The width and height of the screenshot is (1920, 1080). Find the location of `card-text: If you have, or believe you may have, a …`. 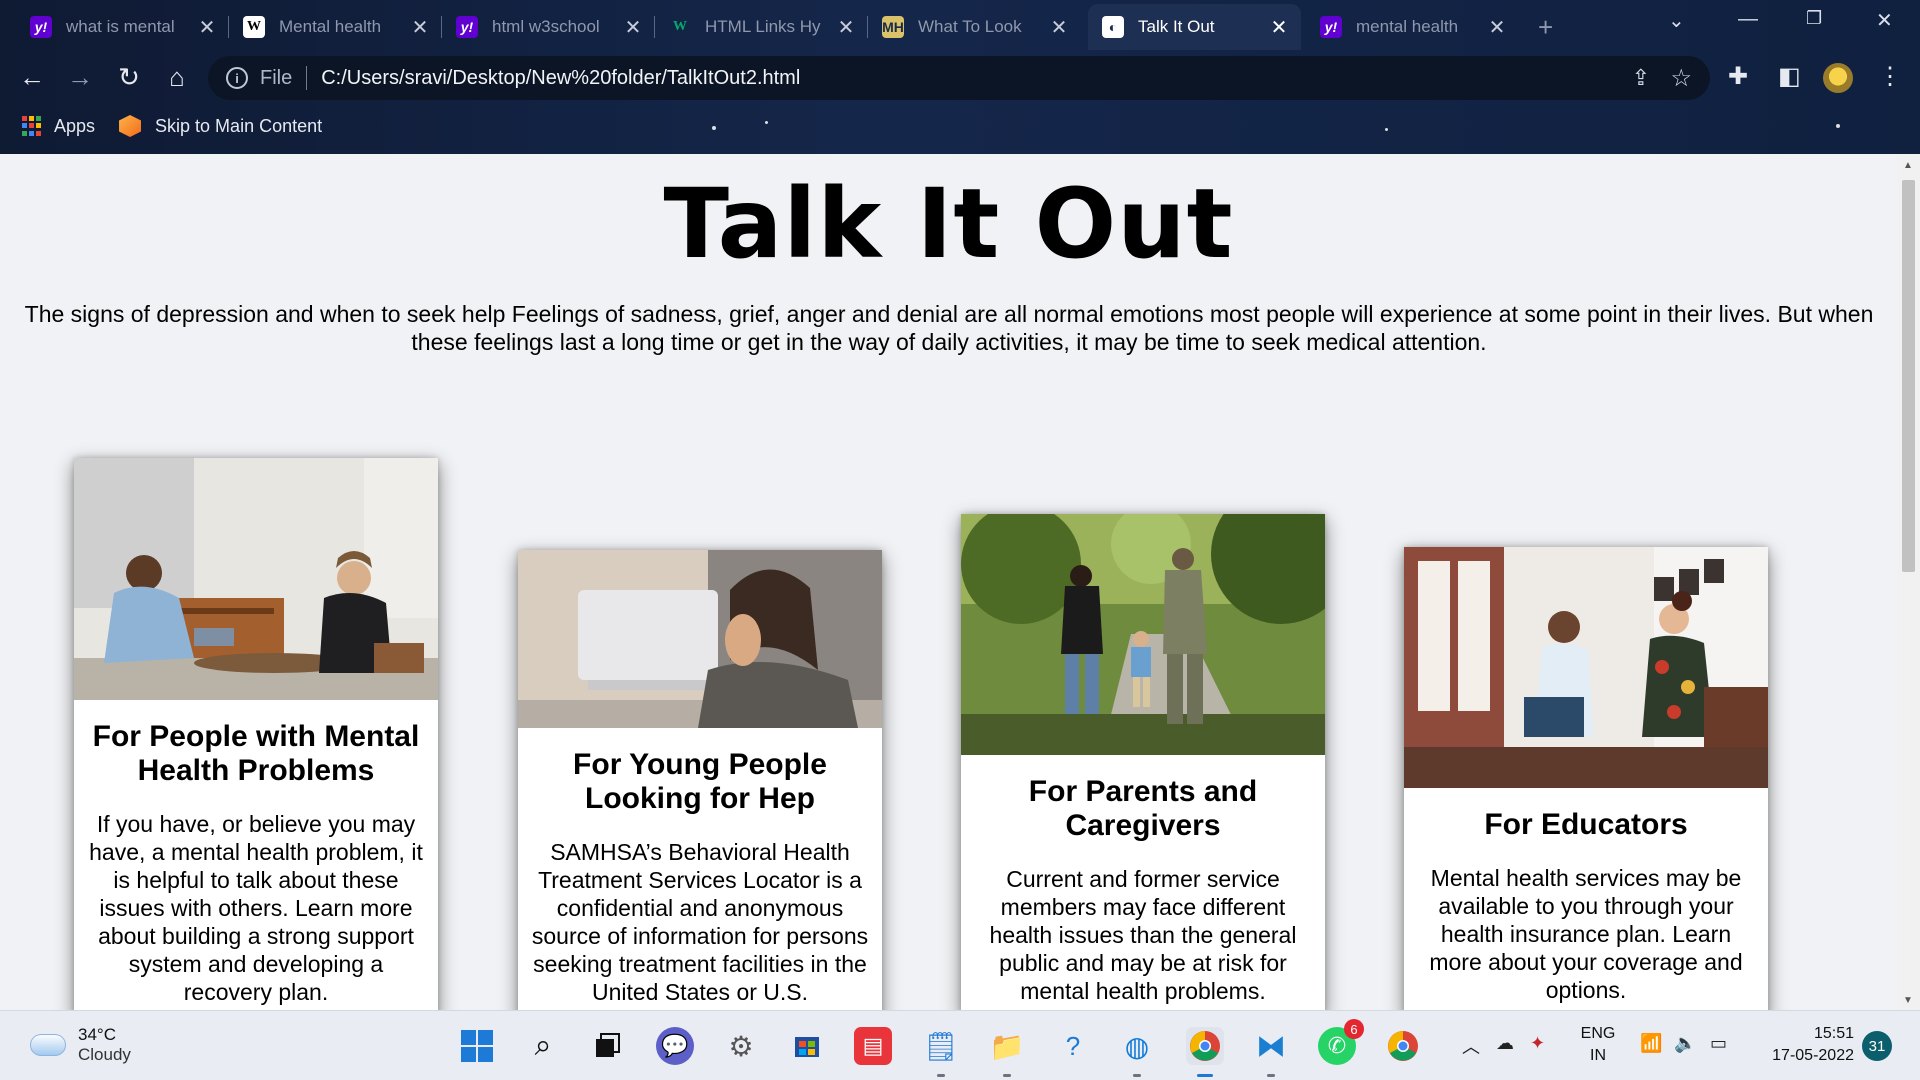

card-text: If you have, or believe you may have, a … is located at coordinates (256, 908).